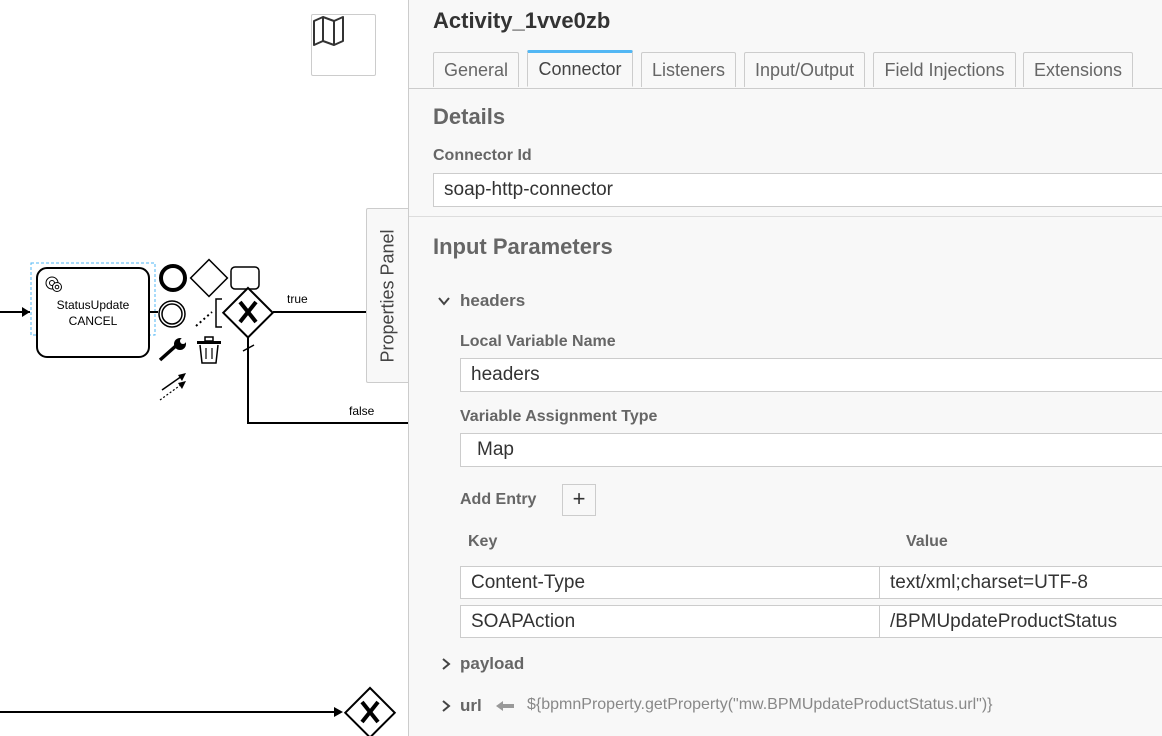 Image resolution: width=1162 pixels, height=736 pixels. What do you see at coordinates (362, 411) in the screenshot?
I see `flow-false-label: false` at bounding box center [362, 411].